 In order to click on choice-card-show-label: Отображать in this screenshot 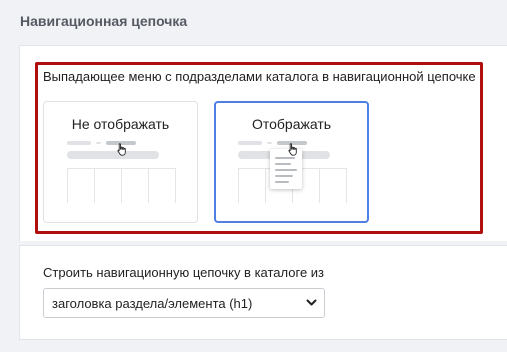, I will do `click(291, 124)`.